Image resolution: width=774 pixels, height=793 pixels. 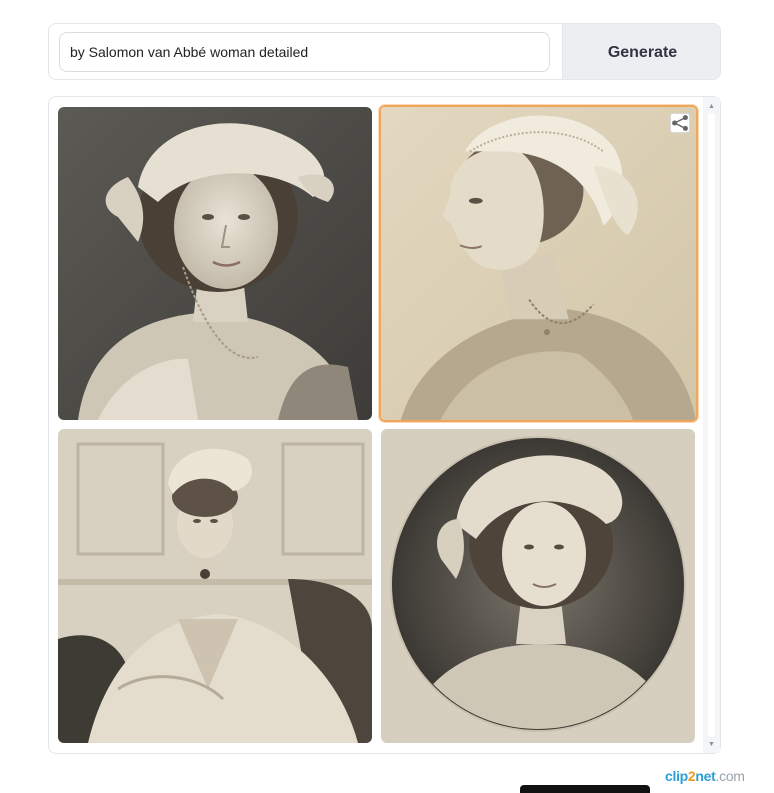 What do you see at coordinates (730, 776) in the screenshot?
I see `watermark-part: .com` at bounding box center [730, 776].